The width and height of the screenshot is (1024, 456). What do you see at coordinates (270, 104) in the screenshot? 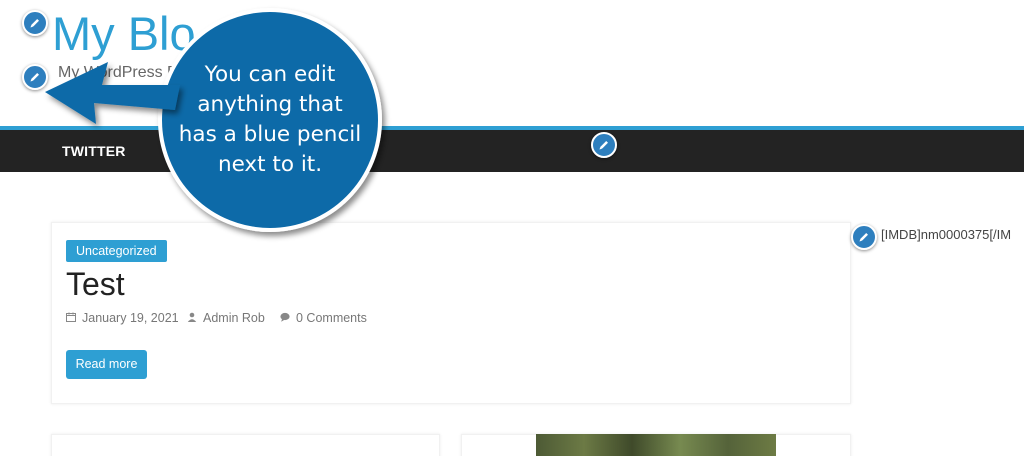
I see `callout-line: anything that` at bounding box center [270, 104].